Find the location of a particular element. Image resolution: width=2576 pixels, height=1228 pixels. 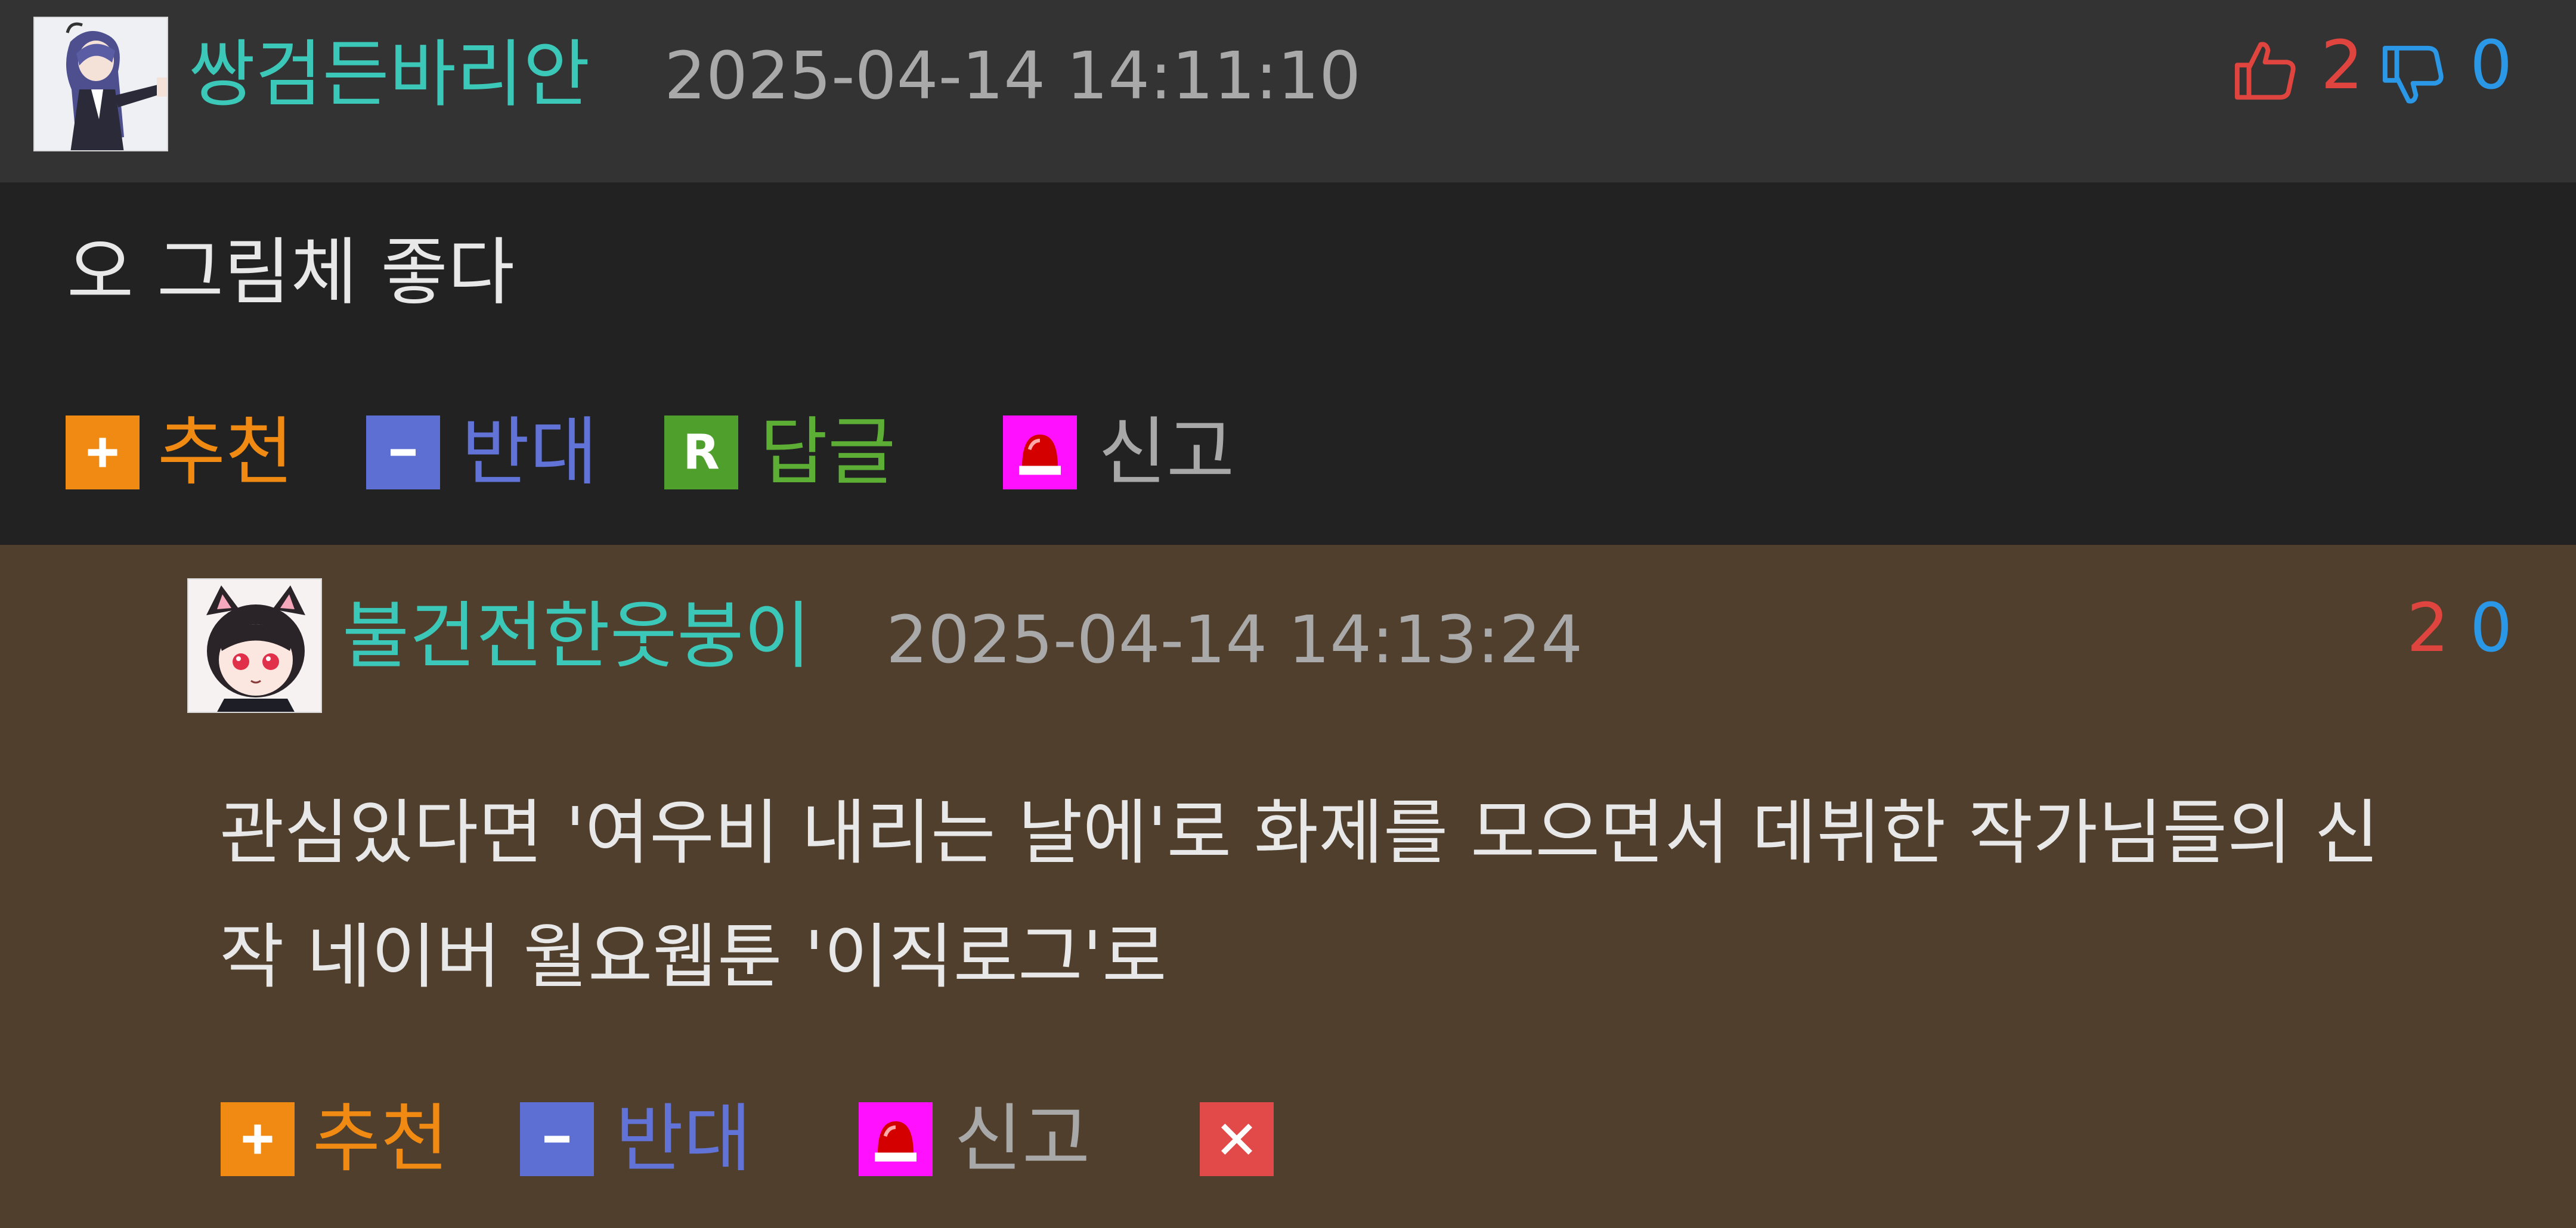

reply-r-icon: R is located at coordinates (701, 452).